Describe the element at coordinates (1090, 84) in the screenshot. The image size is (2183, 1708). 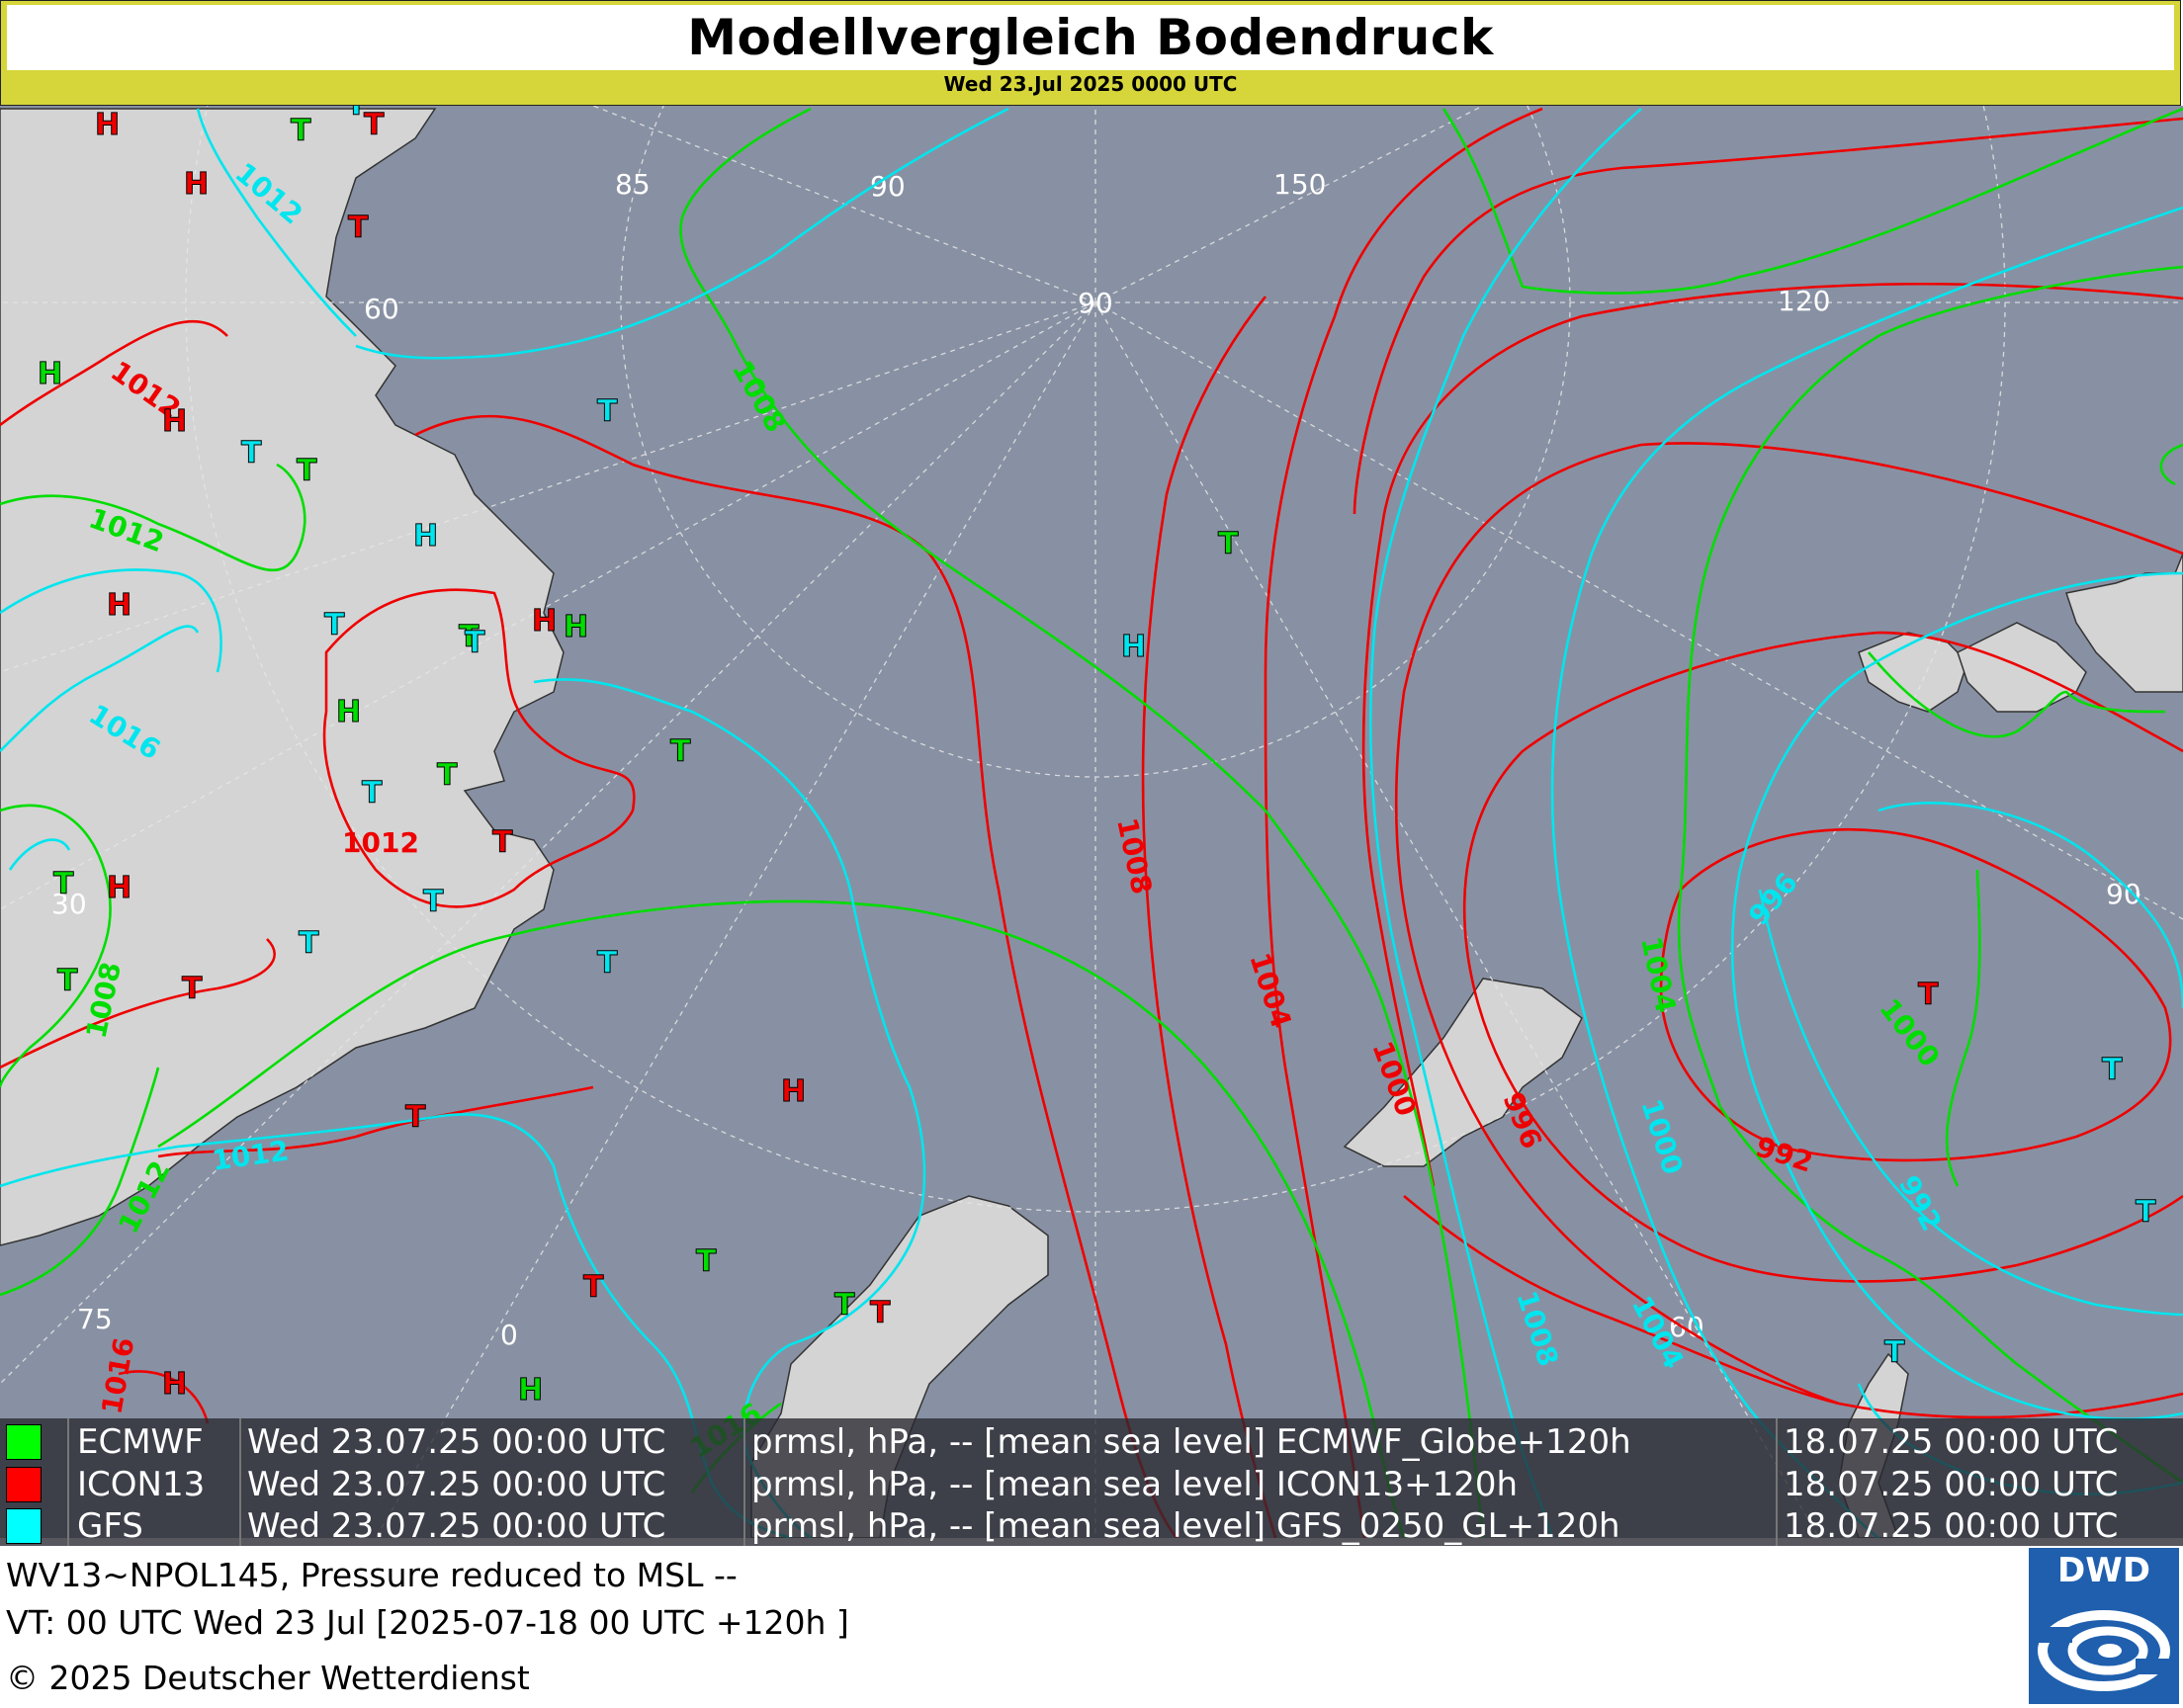
I see `map-subtitle: Wed 23.Jul 2025 0000 UTC` at that location.